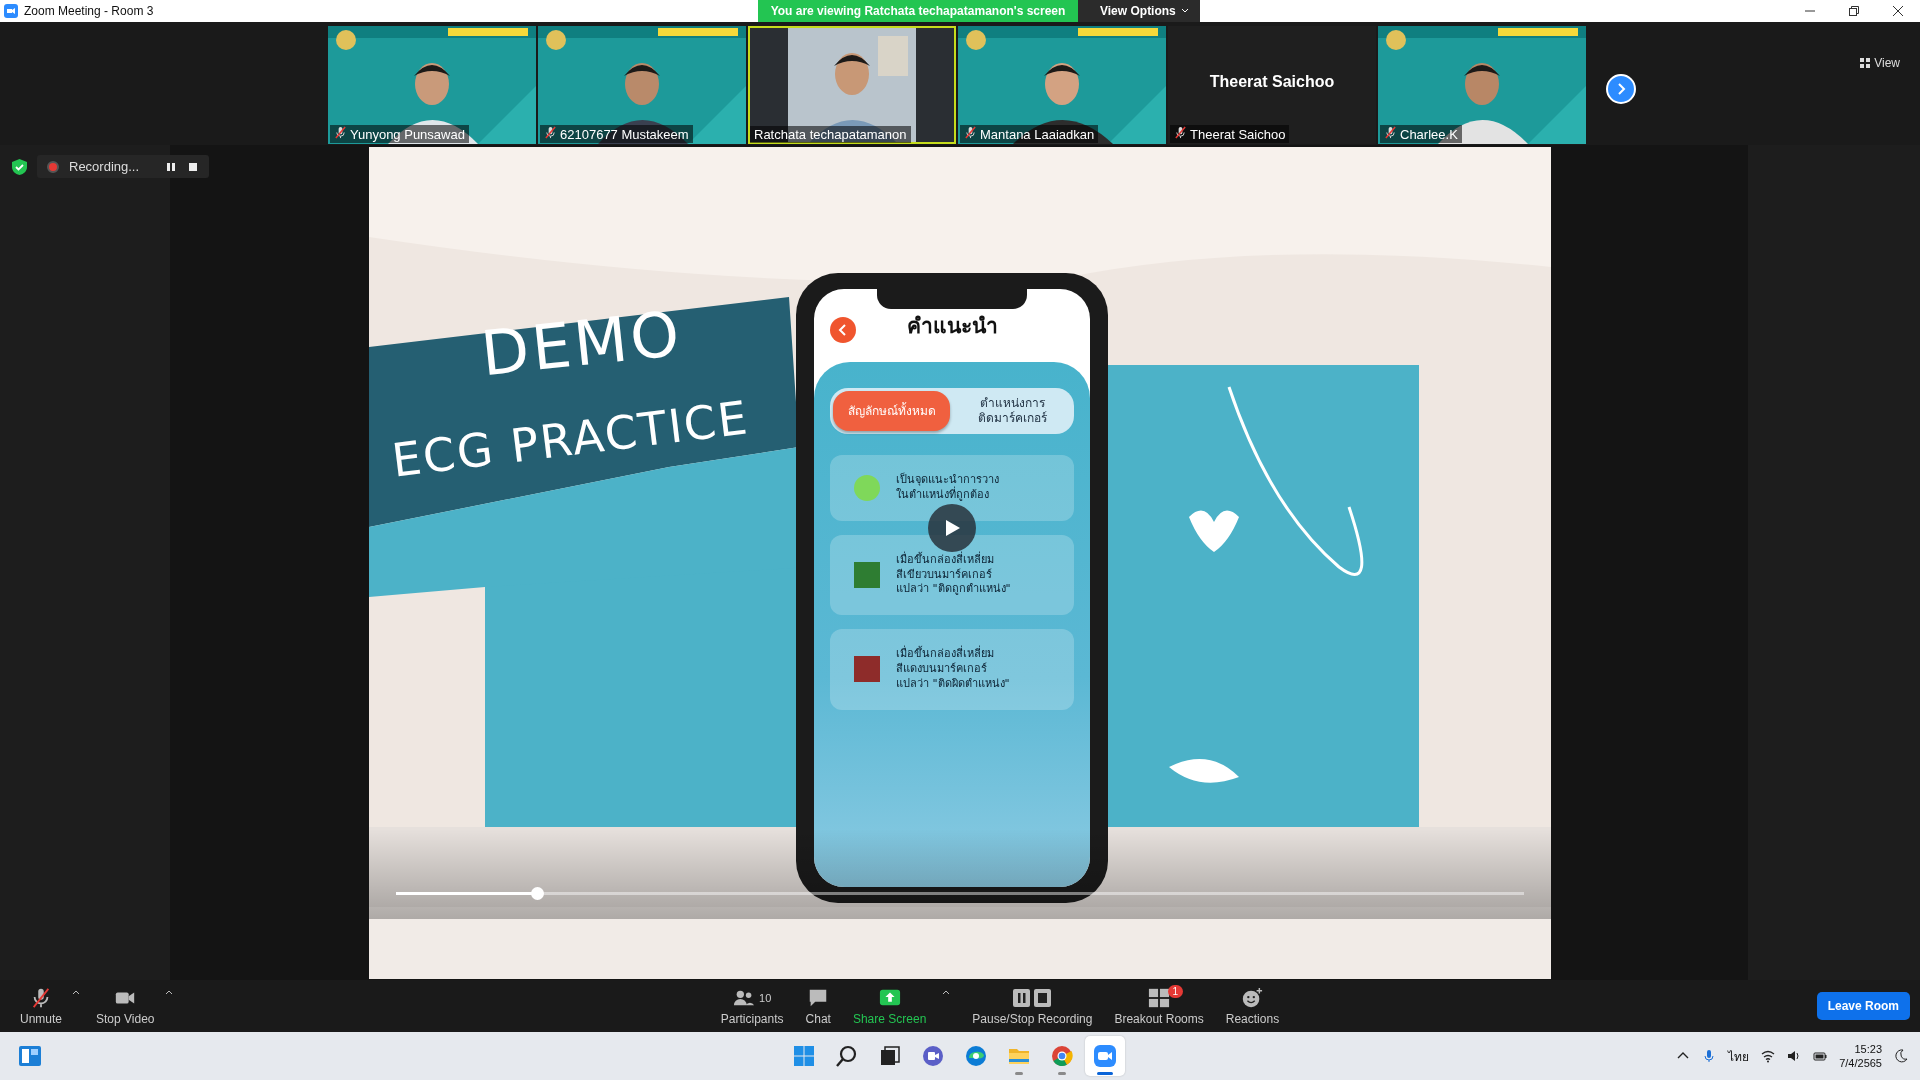 The height and width of the screenshot is (1080, 1920). Describe the element at coordinates (1794, 1056) in the screenshot. I see `speaker-icon` at that location.